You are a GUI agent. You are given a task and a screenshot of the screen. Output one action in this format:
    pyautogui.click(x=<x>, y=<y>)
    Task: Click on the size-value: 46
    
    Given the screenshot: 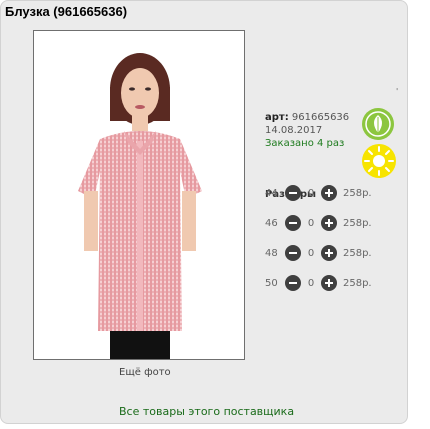 What is the action you would take?
    pyautogui.click(x=271, y=223)
    